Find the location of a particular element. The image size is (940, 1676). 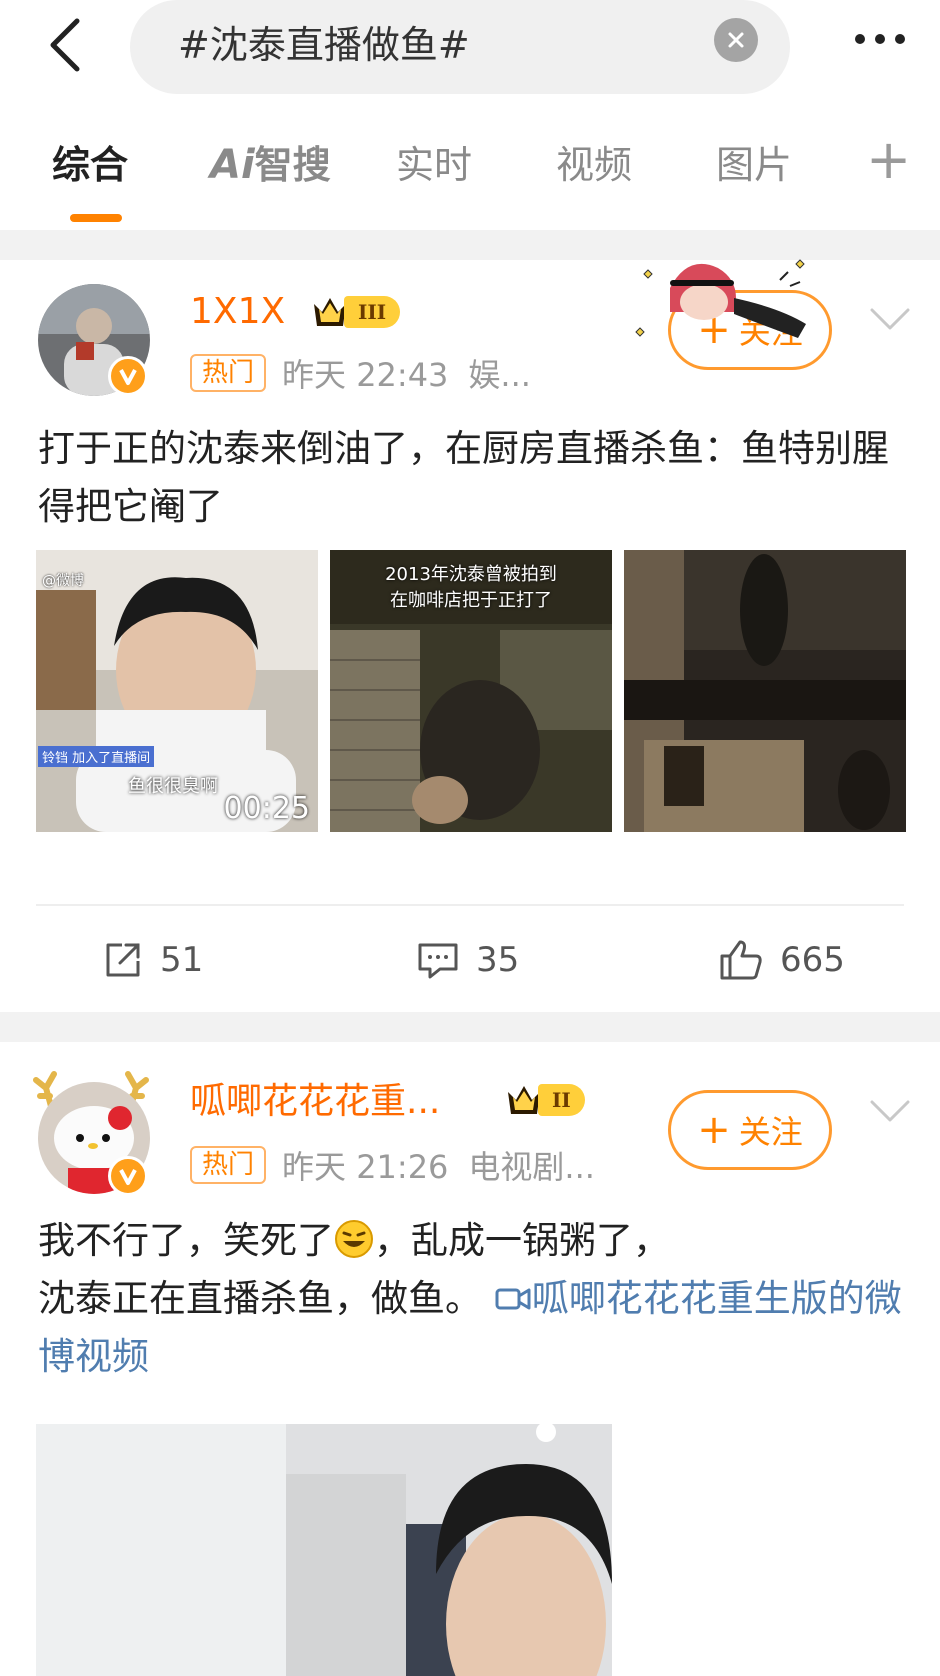

watermark: @微博 is located at coordinates (63, 581).